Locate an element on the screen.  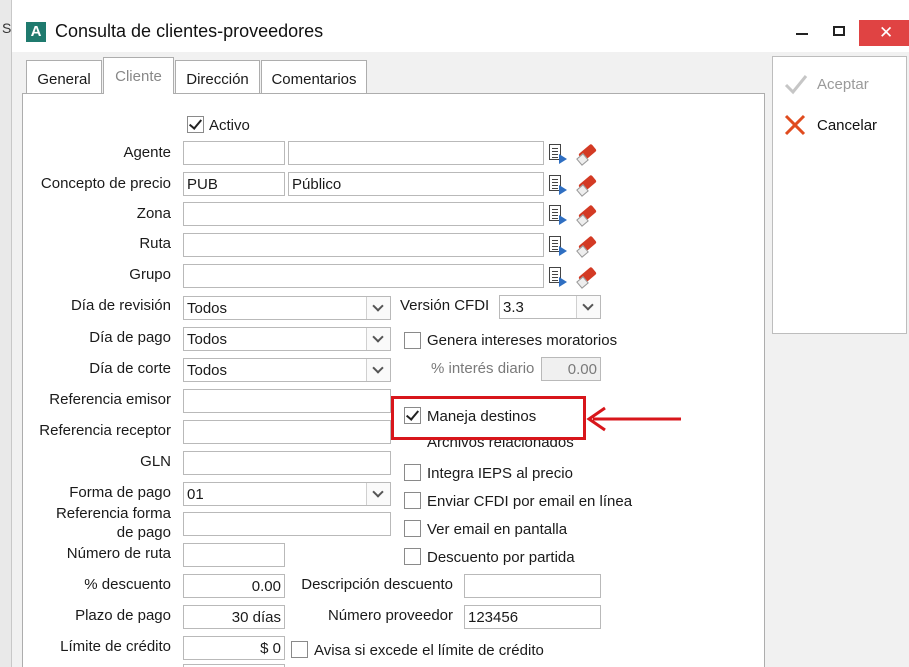
dia-pago-select: Todos is located at coordinates (287, 339).